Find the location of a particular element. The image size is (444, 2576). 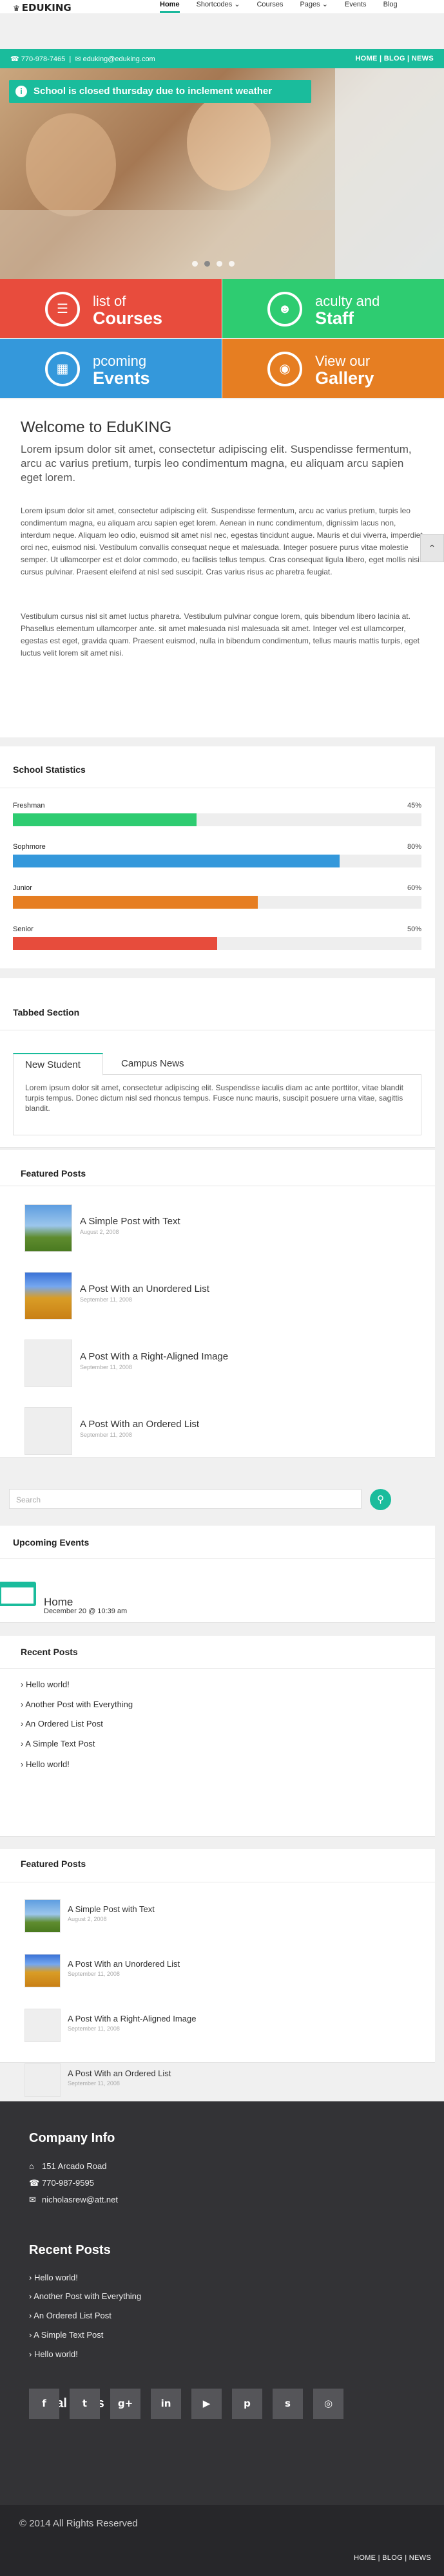

top-links: HOME | BLOG | NEWS is located at coordinates (394, 58).